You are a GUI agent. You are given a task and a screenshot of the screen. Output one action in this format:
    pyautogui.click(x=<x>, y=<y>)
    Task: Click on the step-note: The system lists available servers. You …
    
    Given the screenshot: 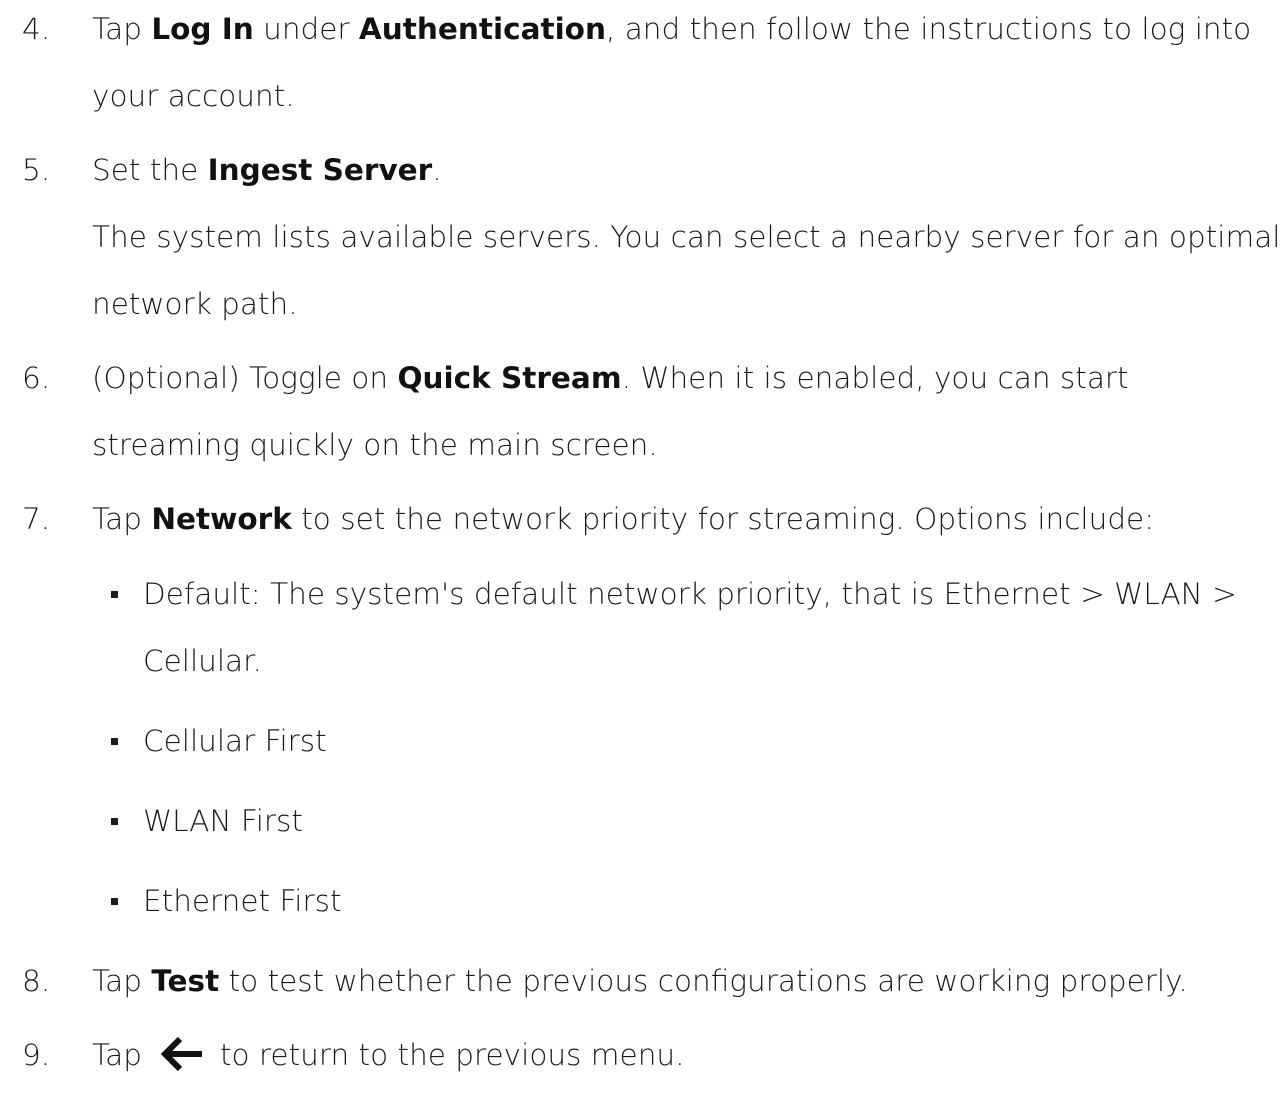 What is the action you would take?
    pyautogui.click(x=686, y=270)
    